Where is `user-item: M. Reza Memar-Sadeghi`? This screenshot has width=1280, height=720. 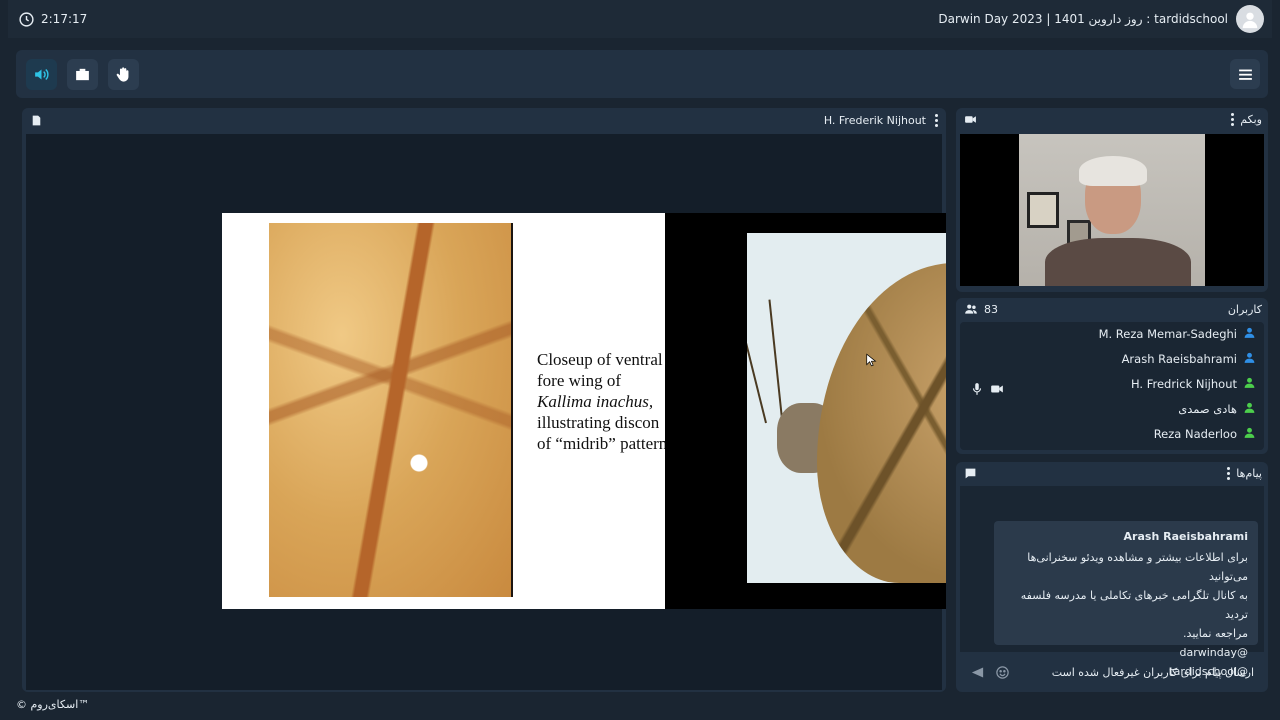 user-item: M. Reza Memar-Sadeghi is located at coordinates (1112, 334).